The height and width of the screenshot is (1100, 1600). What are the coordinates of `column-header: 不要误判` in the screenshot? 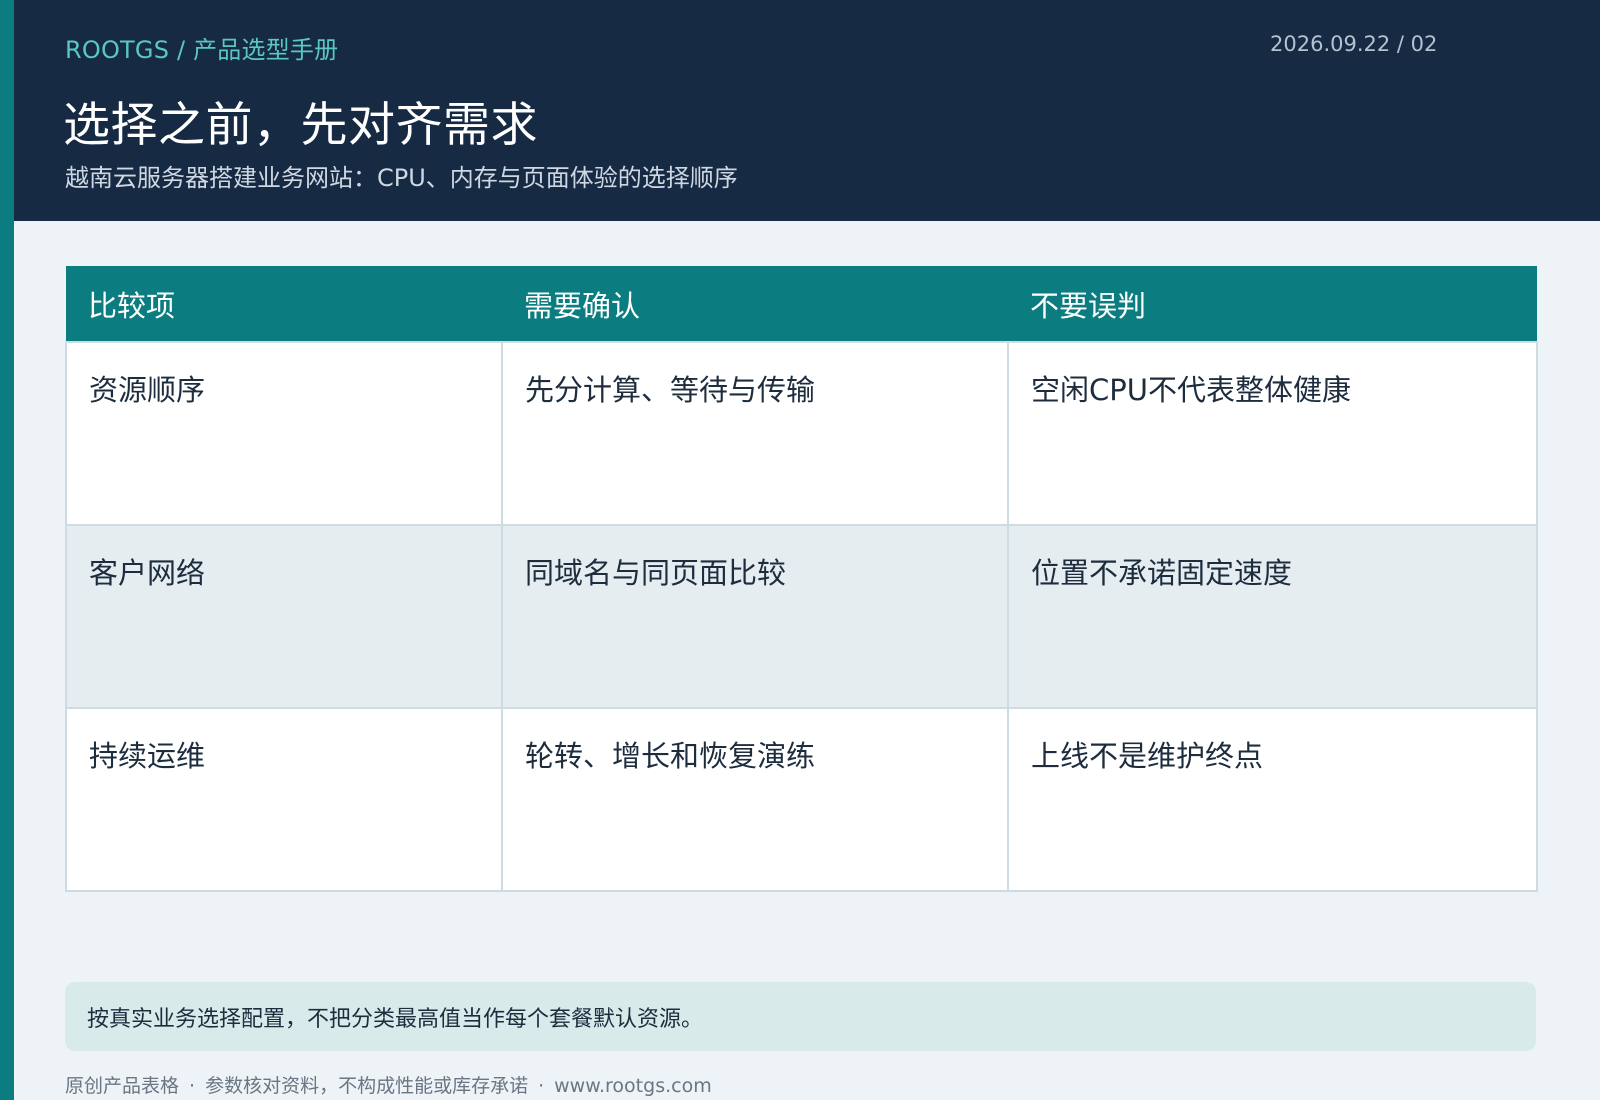 It's located at (1272, 304).